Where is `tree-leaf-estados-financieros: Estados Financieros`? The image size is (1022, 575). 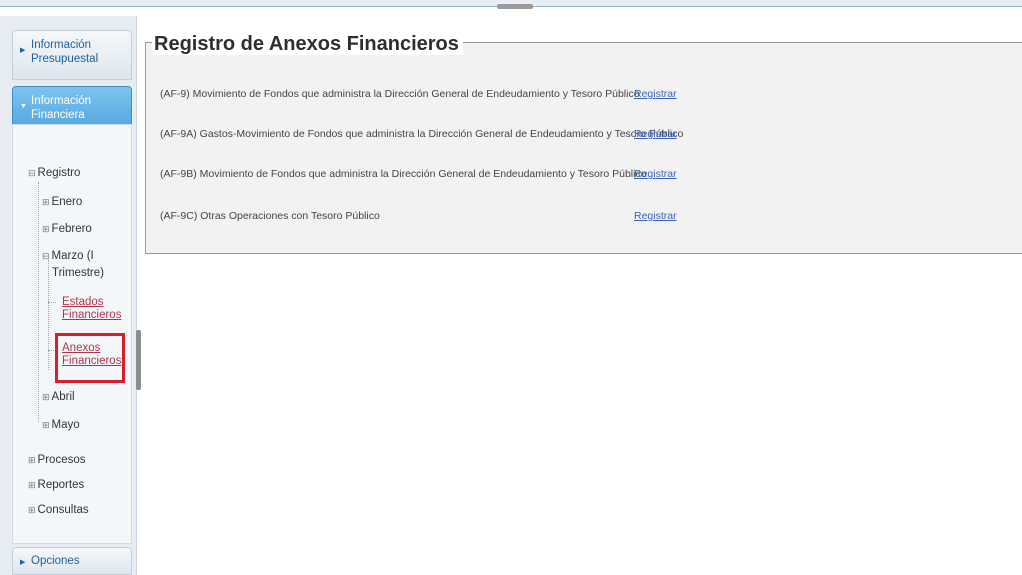
tree-leaf-estados-financieros: Estados Financieros is located at coordinates (91, 309).